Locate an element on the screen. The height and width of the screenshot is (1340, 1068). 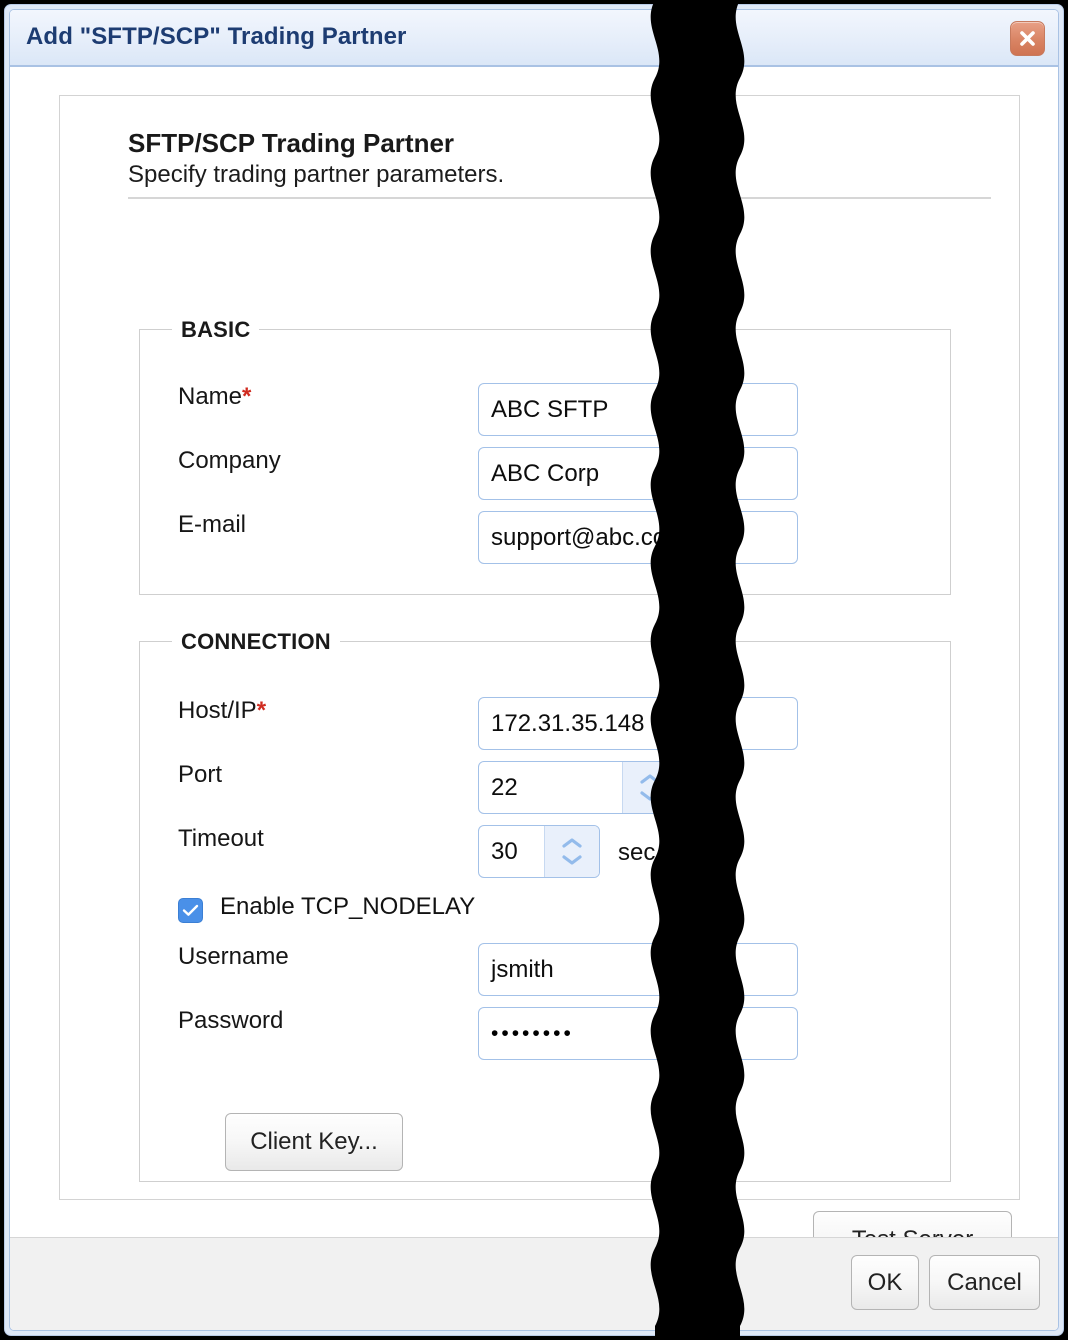
input-username-value: jsmith is located at coordinates (522, 969).